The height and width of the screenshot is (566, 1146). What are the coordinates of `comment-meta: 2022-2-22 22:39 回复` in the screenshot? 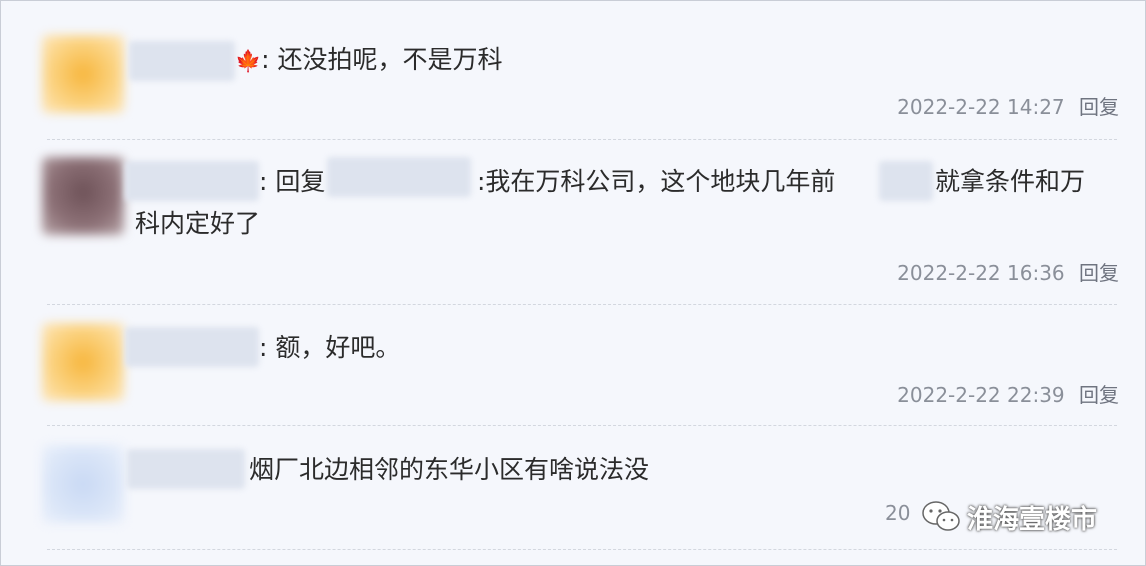 It's located at (1008, 393).